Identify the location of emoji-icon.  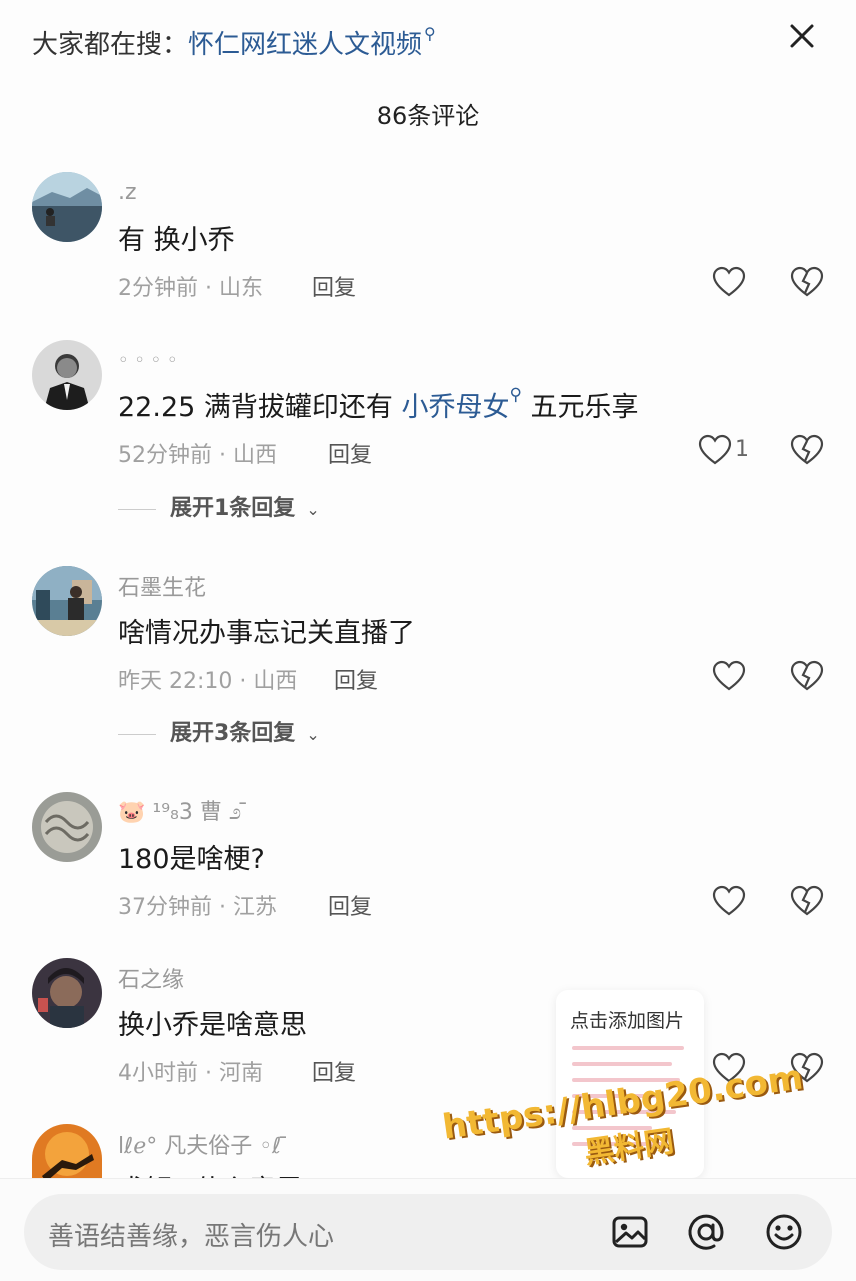
(784, 1232).